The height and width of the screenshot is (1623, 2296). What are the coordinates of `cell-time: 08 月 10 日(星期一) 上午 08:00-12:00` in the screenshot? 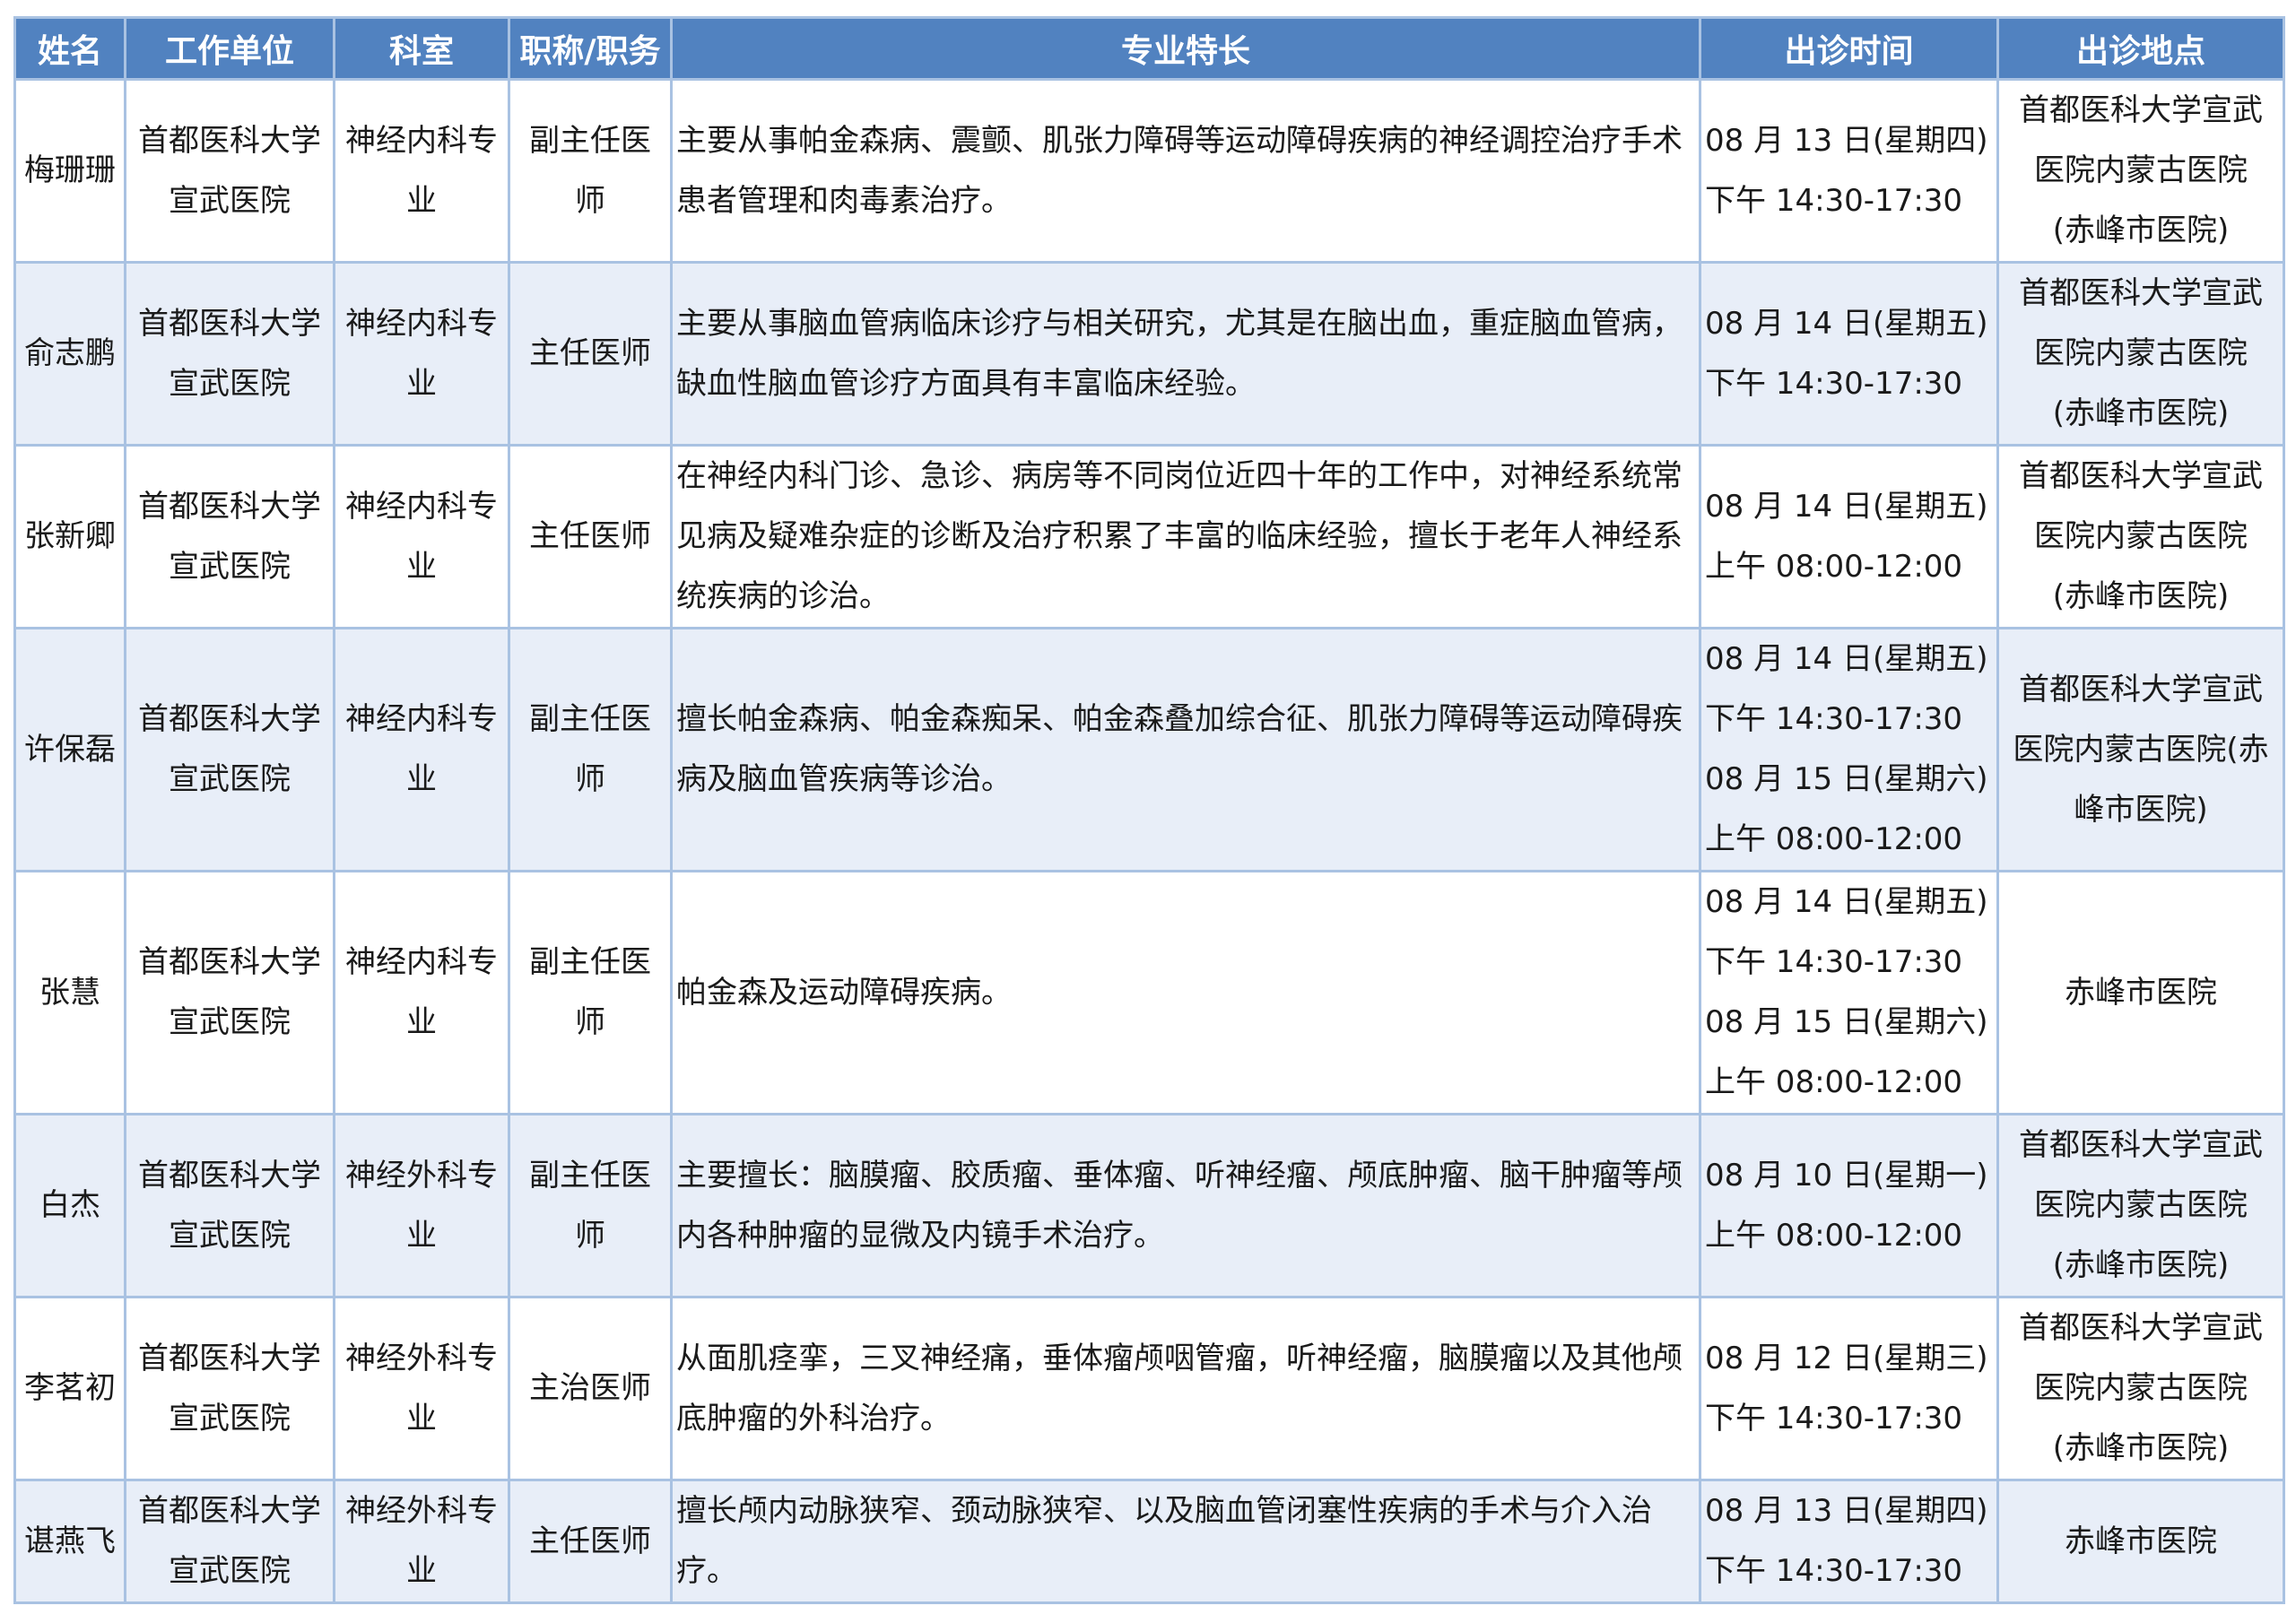 It's located at (1849, 1205).